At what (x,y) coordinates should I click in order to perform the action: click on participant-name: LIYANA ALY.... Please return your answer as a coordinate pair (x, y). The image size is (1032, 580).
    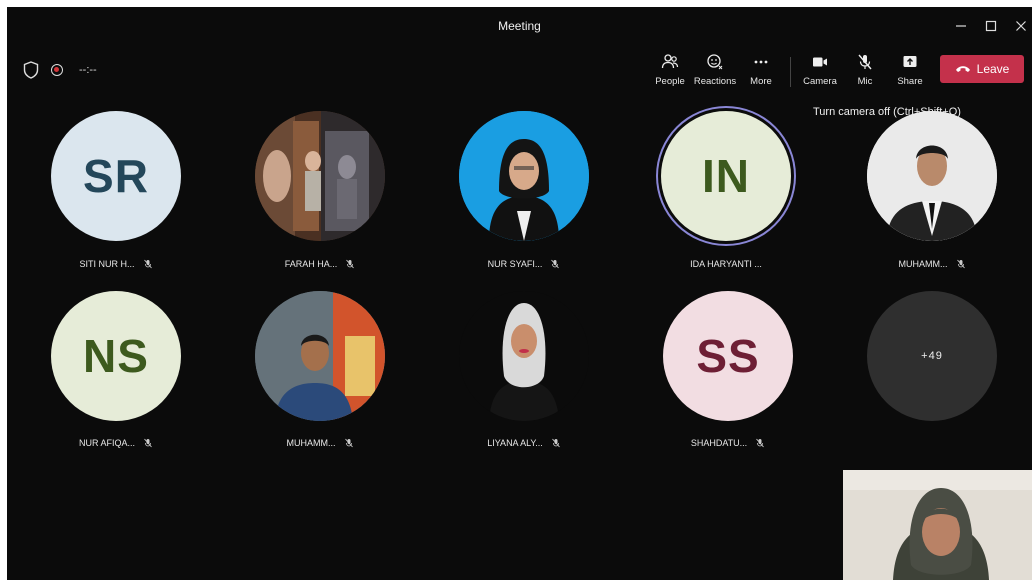
    Looking at the image, I should click on (524, 443).